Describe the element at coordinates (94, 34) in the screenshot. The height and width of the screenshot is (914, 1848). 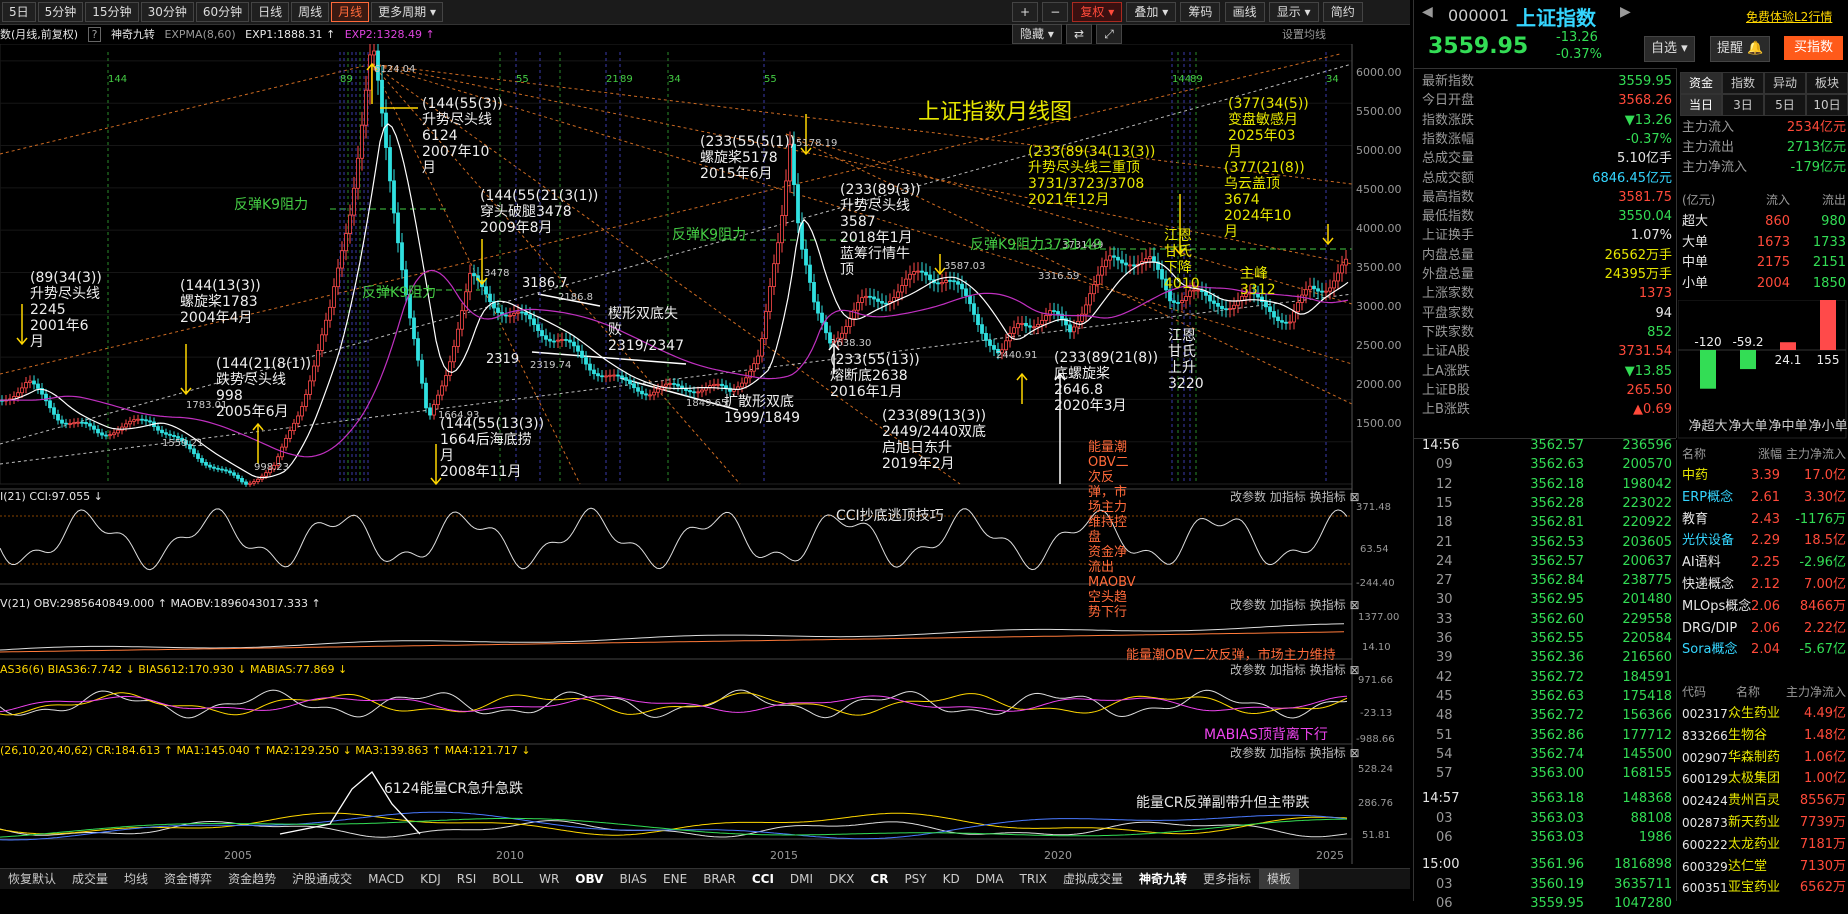
I see `help-icon: ?` at that location.